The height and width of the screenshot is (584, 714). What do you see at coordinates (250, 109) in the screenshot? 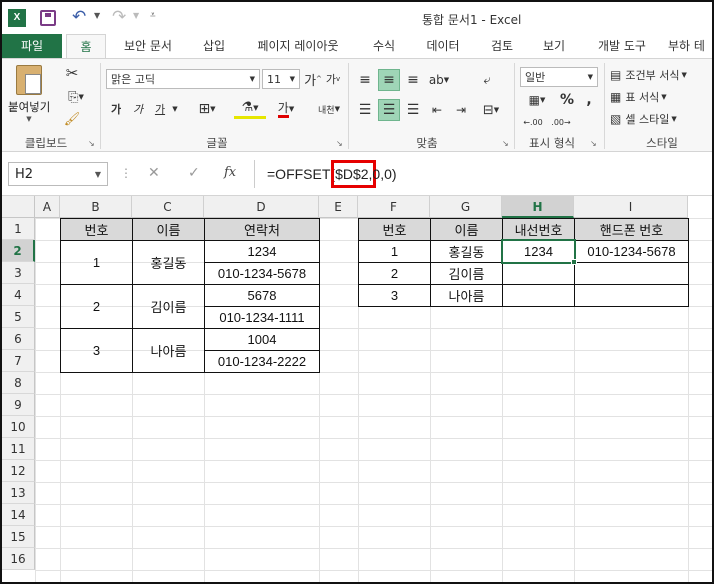
I see `fill-color-icon: ⚗ ▼` at bounding box center [250, 109].